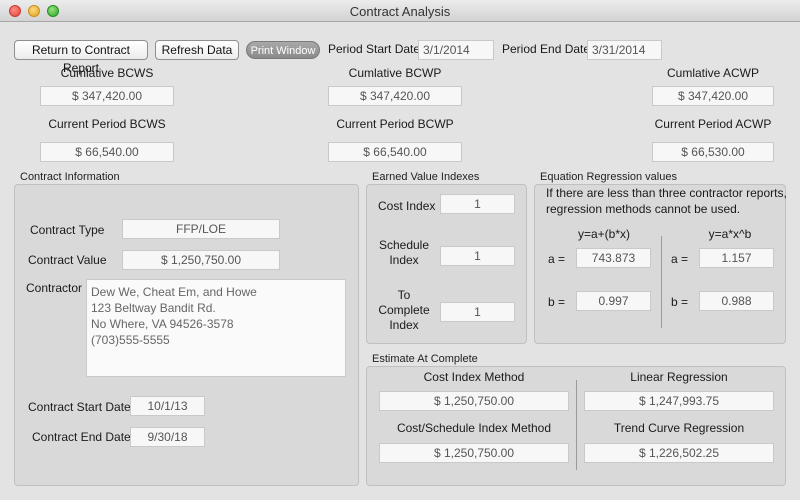 This screenshot has height=500, width=800. Describe the element at coordinates (730, 234) in the screenshot. I see `curve-equation-label: y=a*x^b` at that location.